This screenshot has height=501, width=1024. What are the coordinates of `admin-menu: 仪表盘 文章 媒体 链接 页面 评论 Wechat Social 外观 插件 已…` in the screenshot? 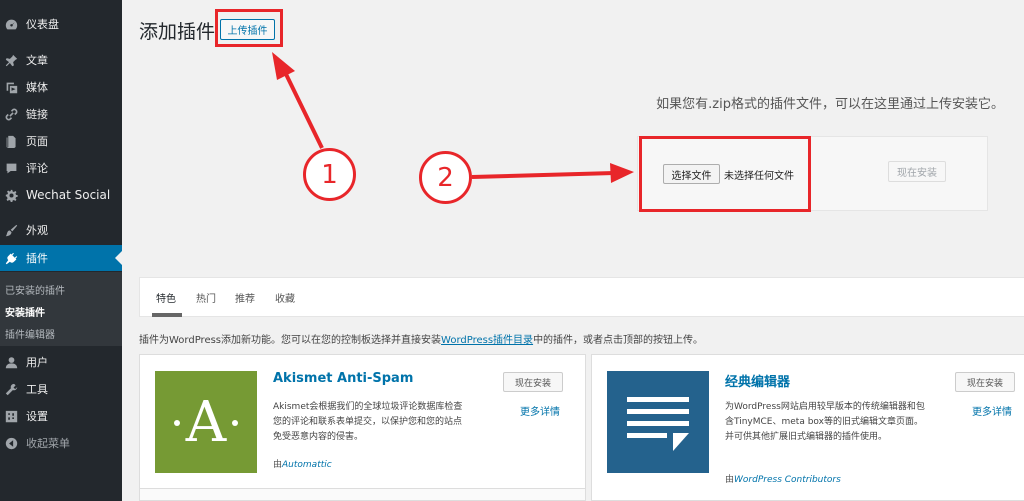 It's located at (61, 250).